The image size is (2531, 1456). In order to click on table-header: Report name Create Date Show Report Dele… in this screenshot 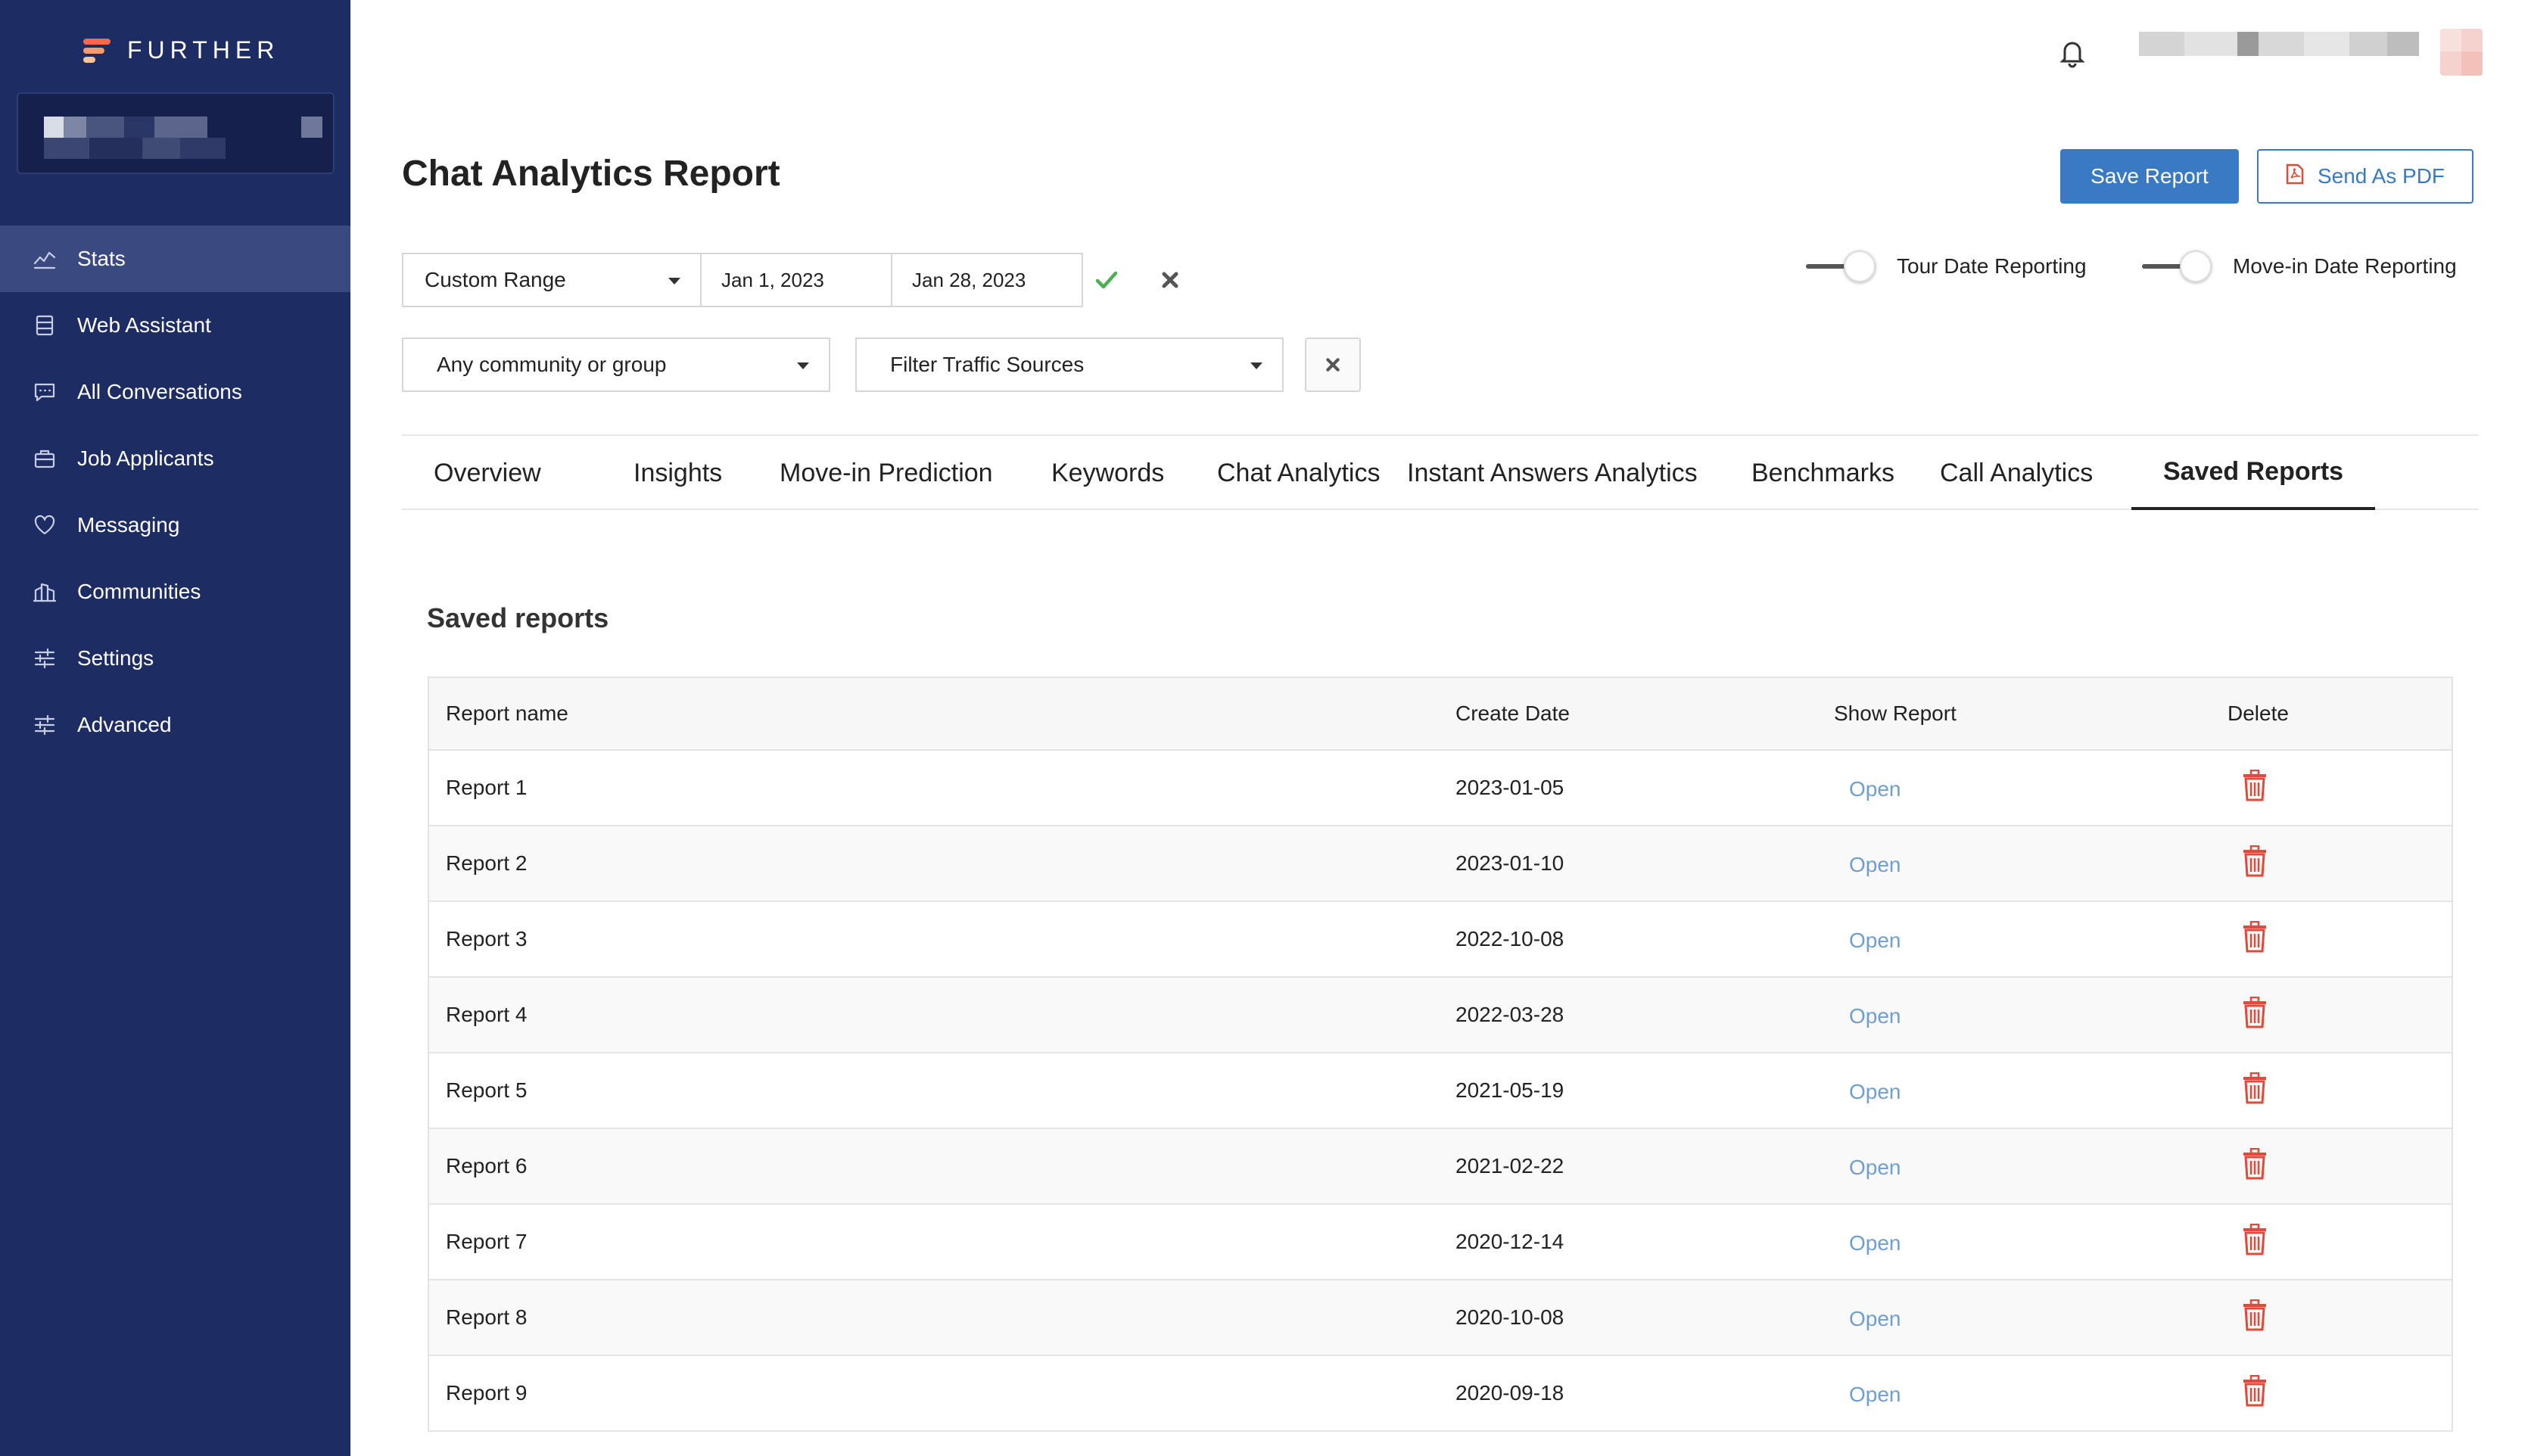, I will do `click(1440, 714)`.